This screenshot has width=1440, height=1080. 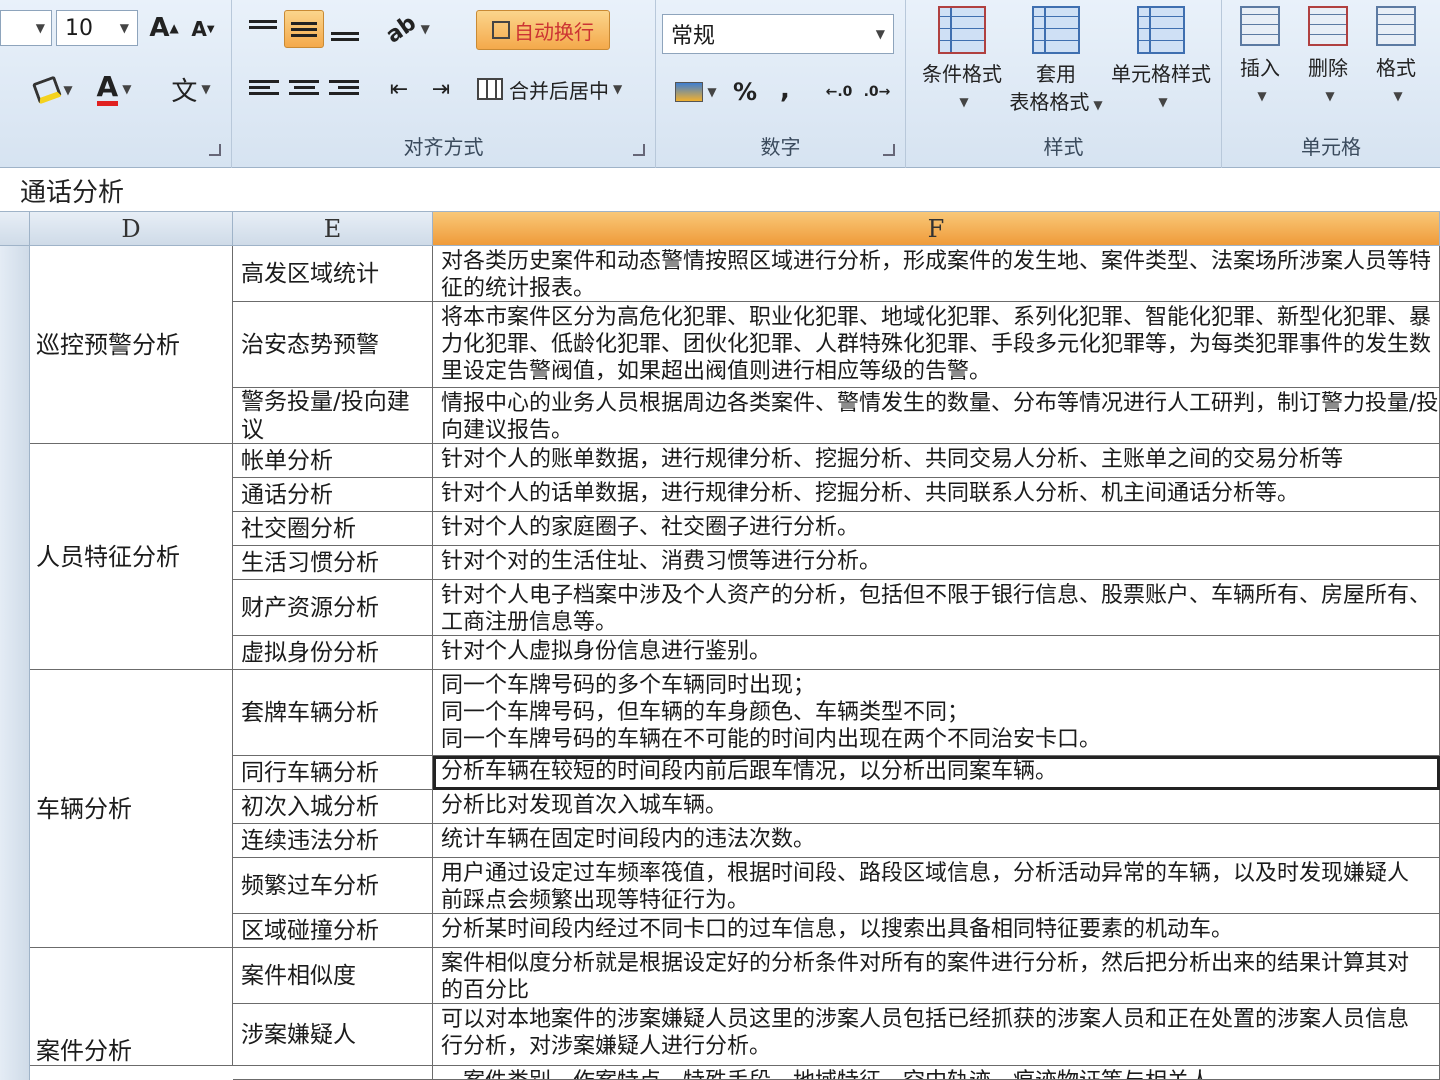 I want to click on decrease-decimal-button: .0→, so click(x=877, y=92).